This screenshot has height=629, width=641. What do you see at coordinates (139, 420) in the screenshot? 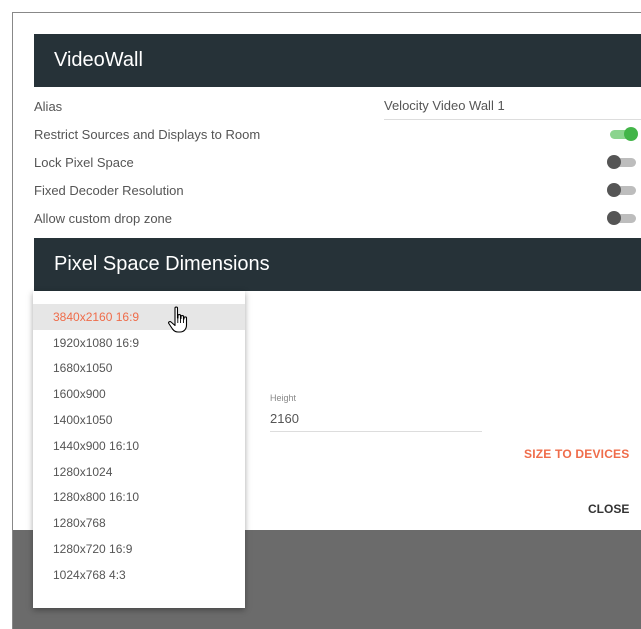
I see `dropdown-option: 1400x1050` at bounding box center [139, 420].